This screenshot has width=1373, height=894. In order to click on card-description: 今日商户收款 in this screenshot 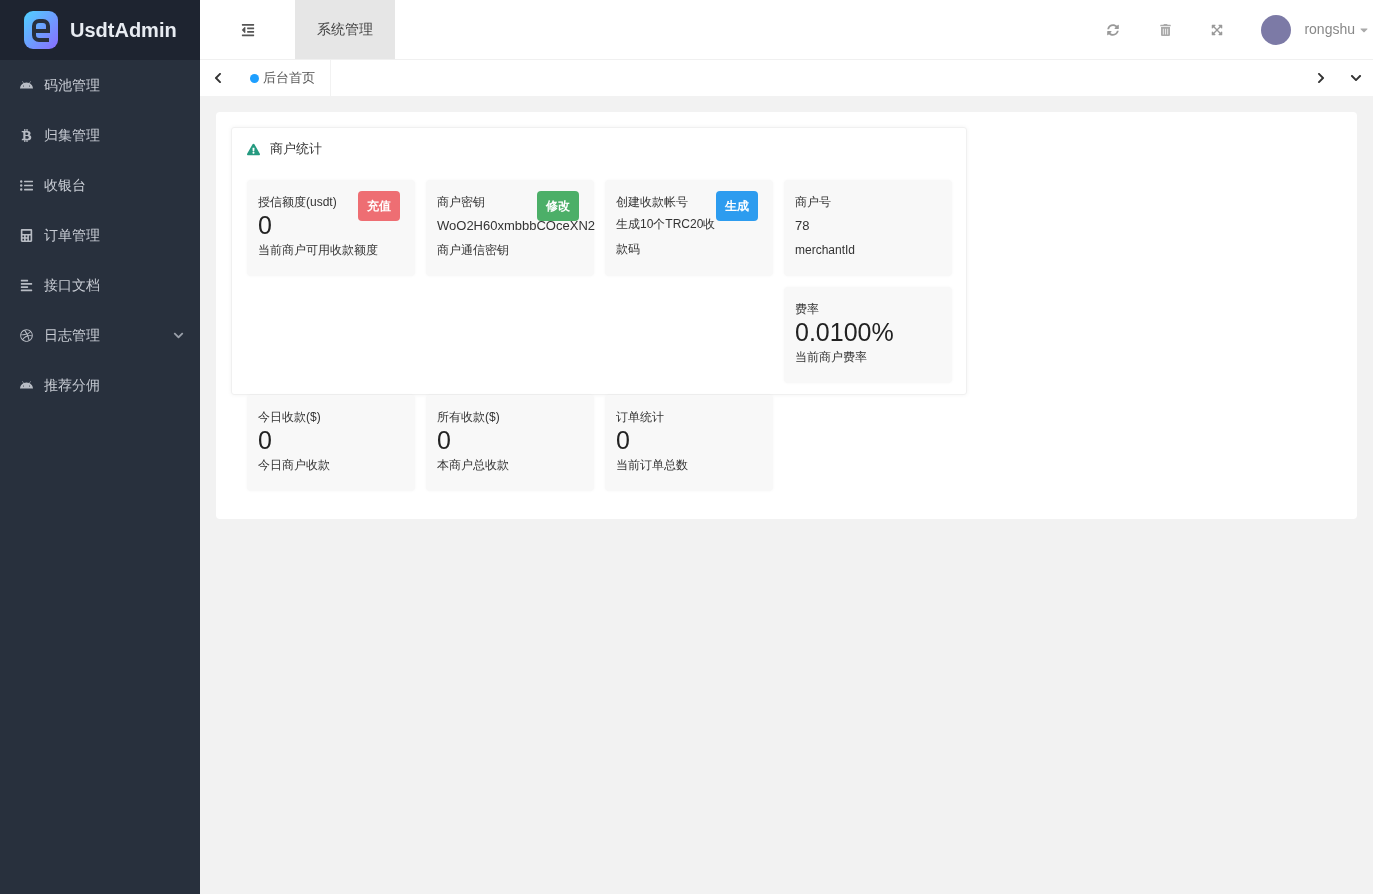, I will do `click(294, 465)`.